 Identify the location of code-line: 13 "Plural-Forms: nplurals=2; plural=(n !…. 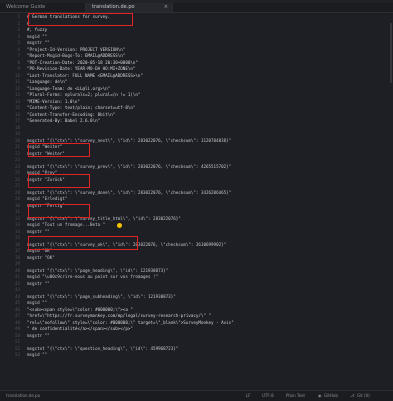
(204, 95).